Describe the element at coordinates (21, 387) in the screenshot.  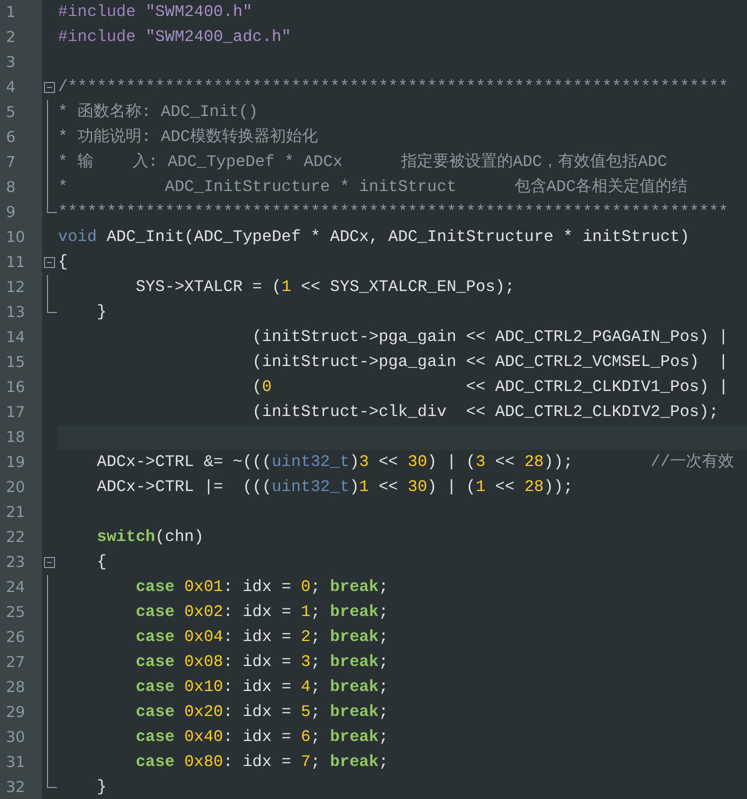
I see `line-number: 16` at that location.